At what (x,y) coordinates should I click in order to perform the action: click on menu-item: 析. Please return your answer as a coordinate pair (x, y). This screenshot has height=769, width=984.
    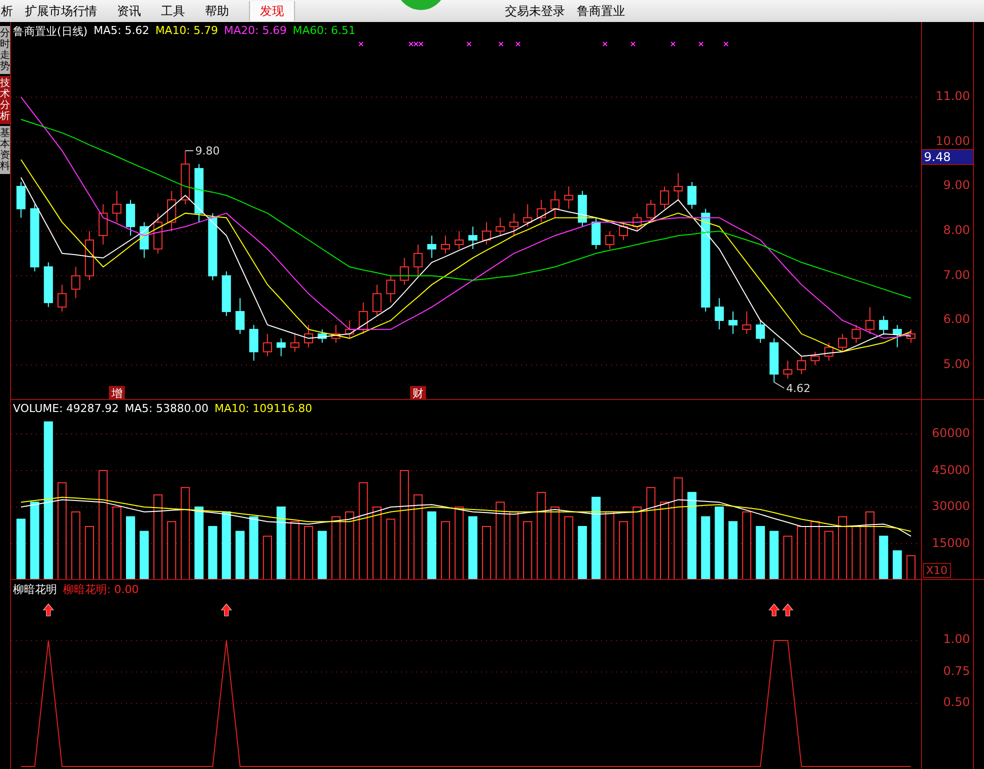
    Looking at the image, I should click on (7, 11).